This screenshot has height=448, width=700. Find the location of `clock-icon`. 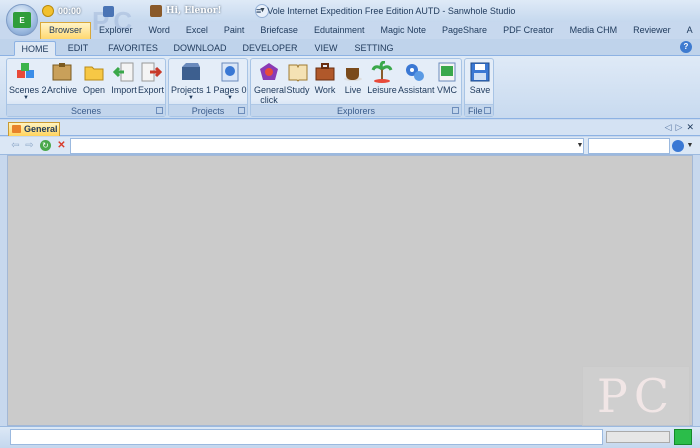

clock-icon is located at coordinates (48, 11).